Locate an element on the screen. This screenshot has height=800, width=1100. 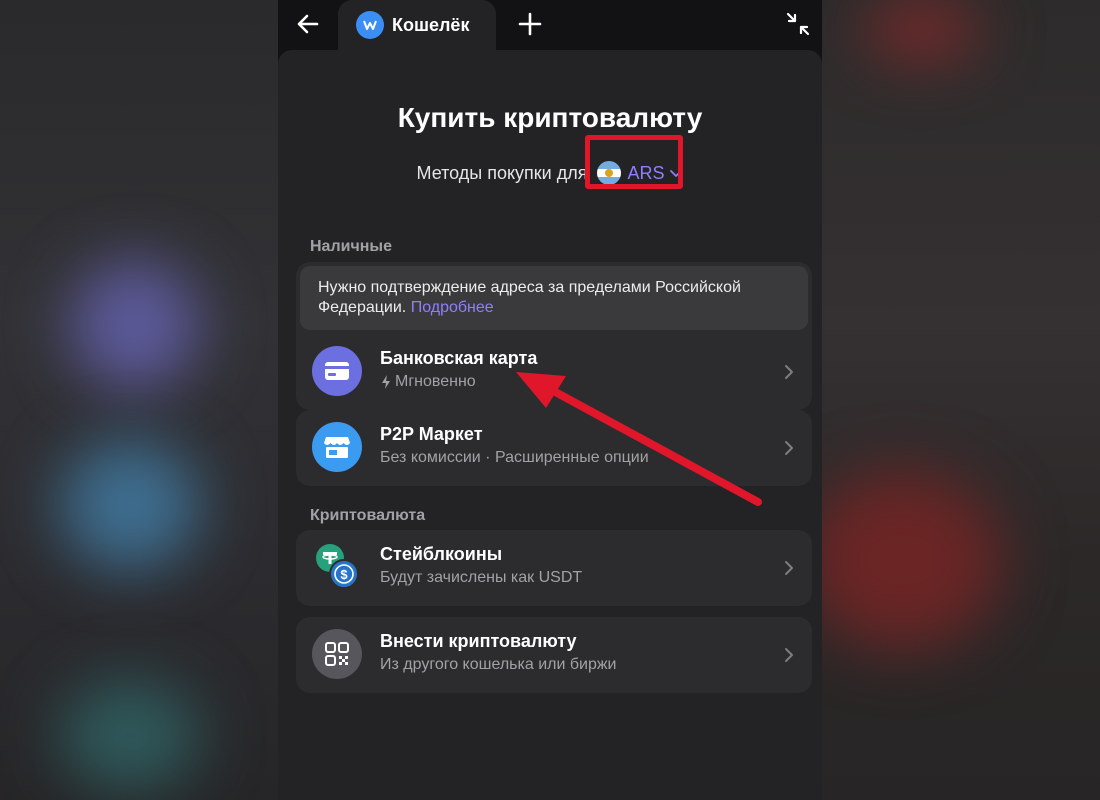
stablecoins-group: $ Стейблкоины Будут зачислены как USDT is located at coordinates (554, 568).